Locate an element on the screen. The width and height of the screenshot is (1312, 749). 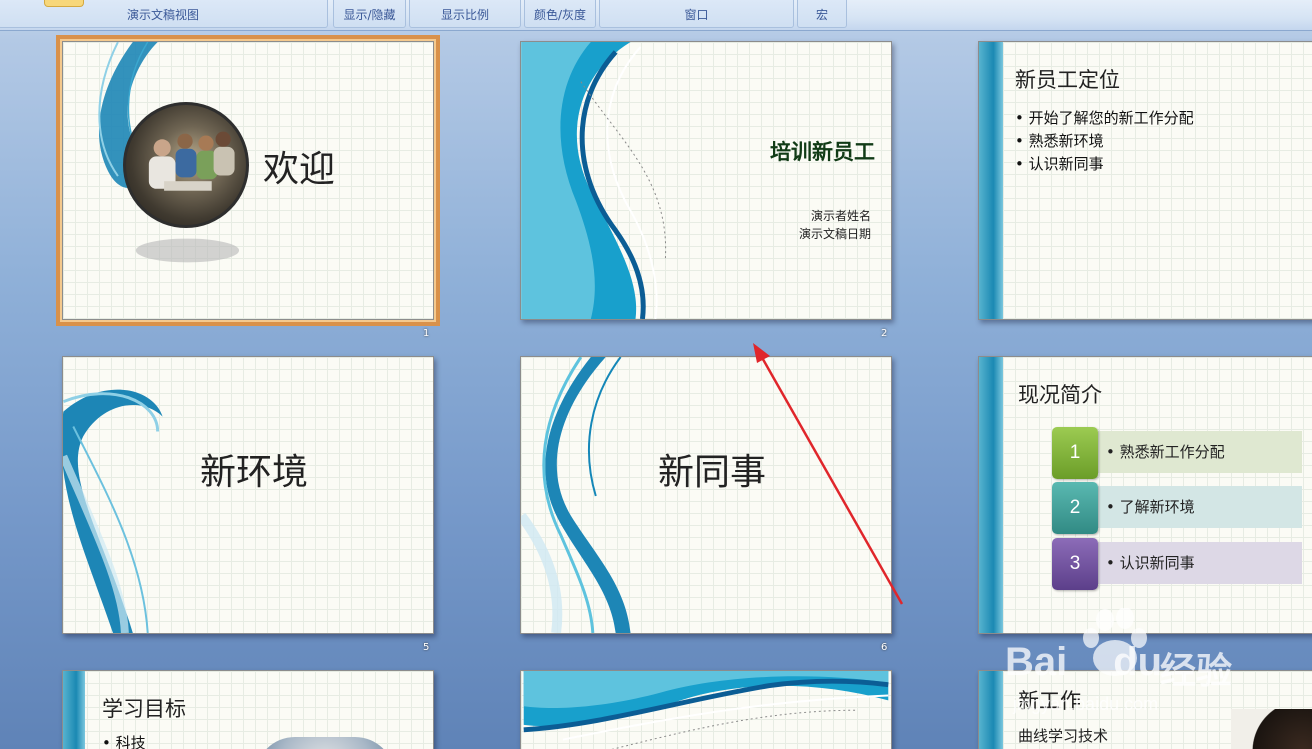
item-label: 熟悉新工作分配 is located at coordinates (1172, 452).